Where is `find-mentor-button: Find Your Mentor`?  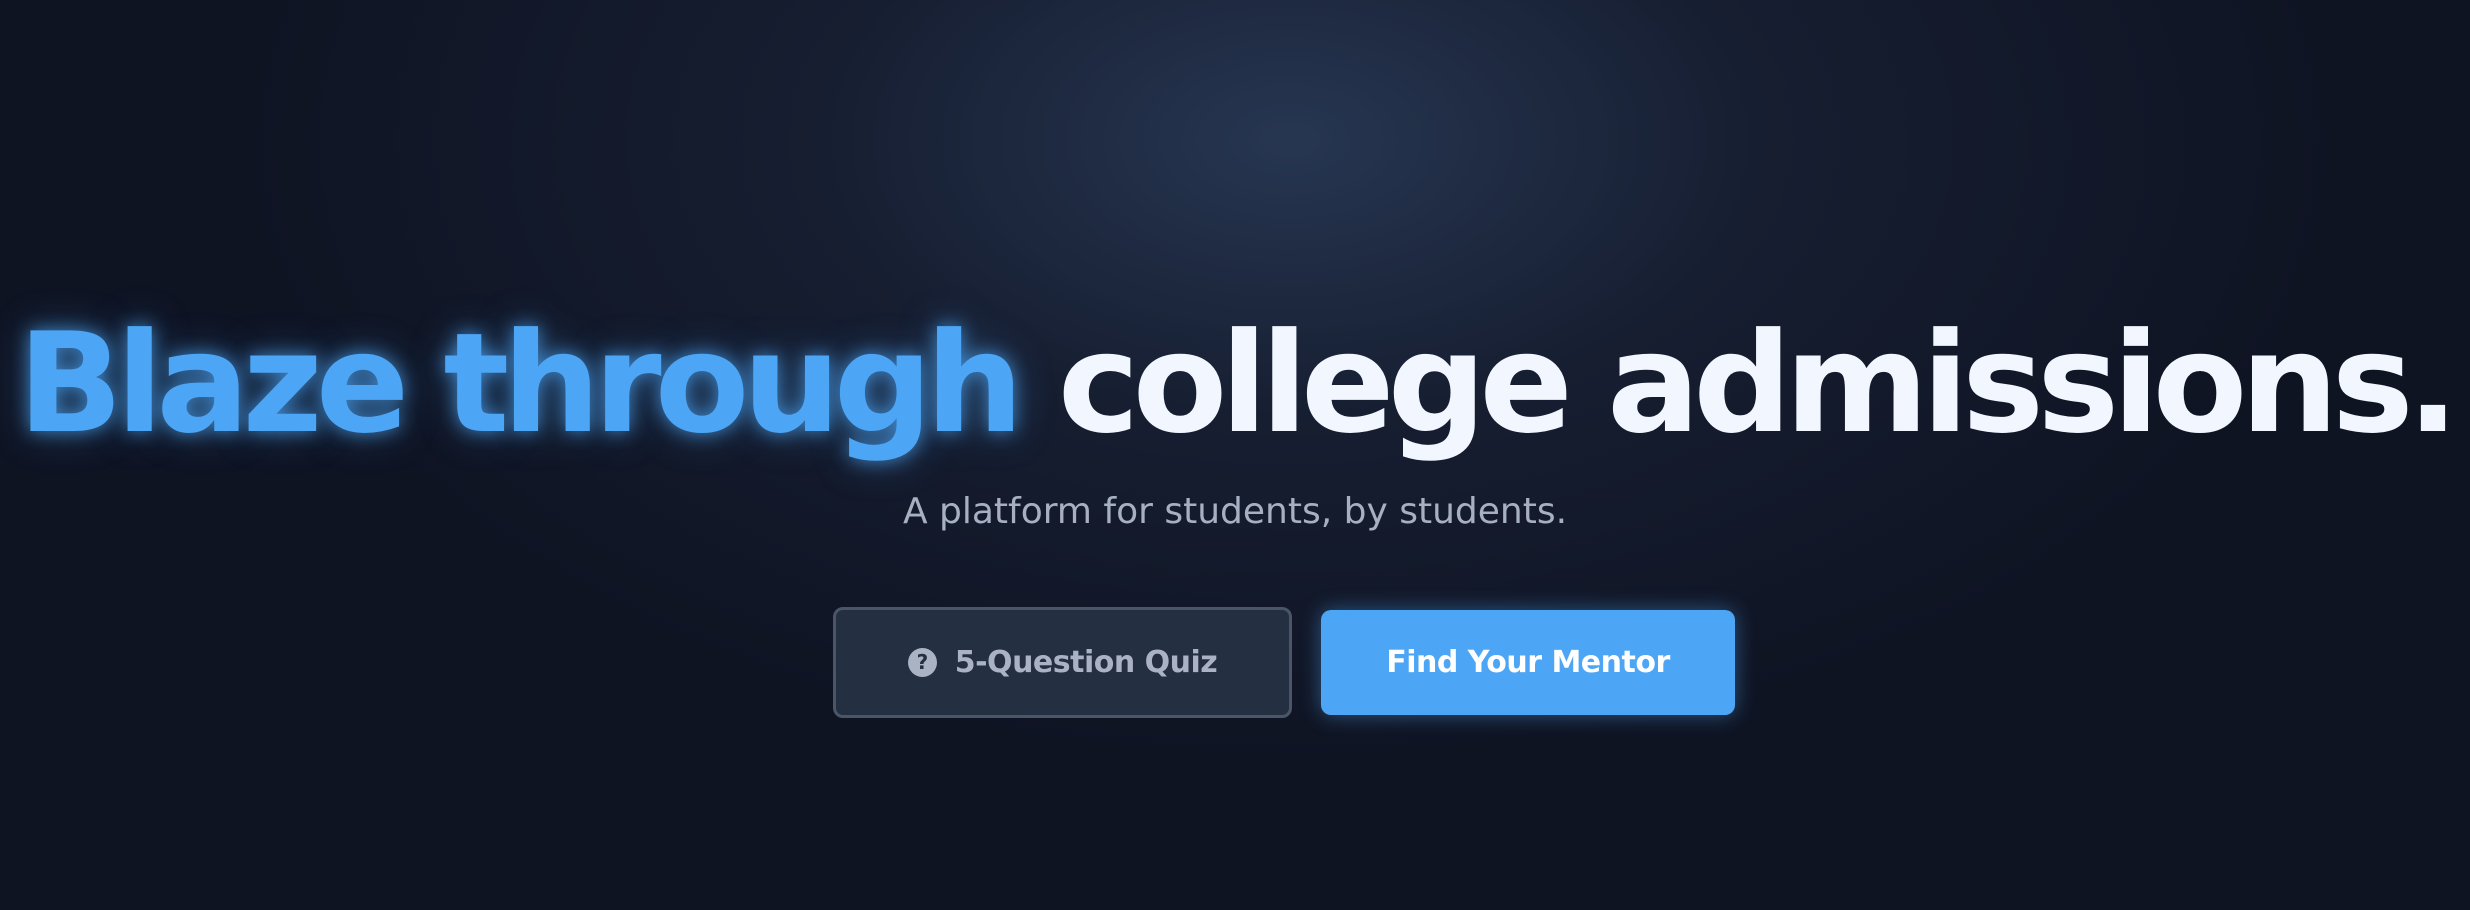
find-mentor-button: Find Your Mentor is located at coordinates (1528, 662).